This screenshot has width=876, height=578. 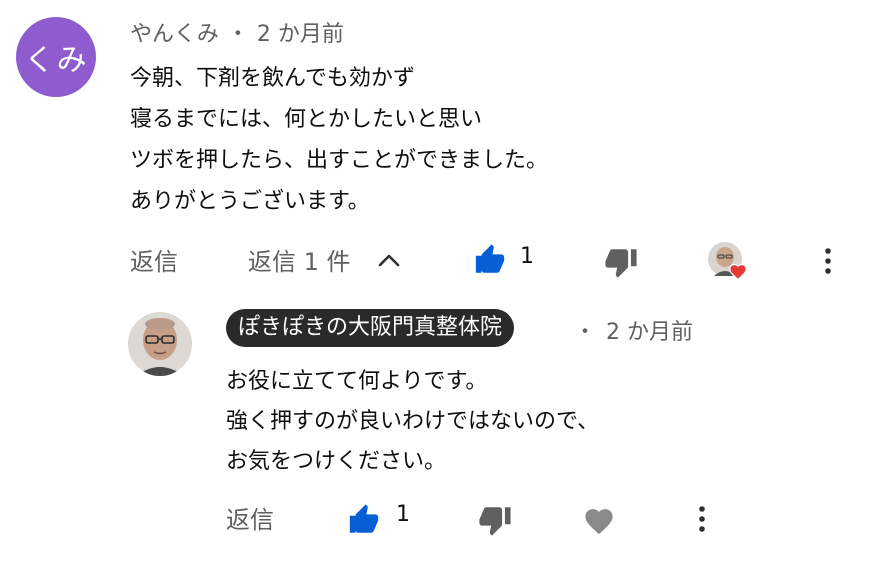 What do you see at coordinates (527, 256) in the screenshot?
I see `like-count: 1` at bounding box center [527, 256].